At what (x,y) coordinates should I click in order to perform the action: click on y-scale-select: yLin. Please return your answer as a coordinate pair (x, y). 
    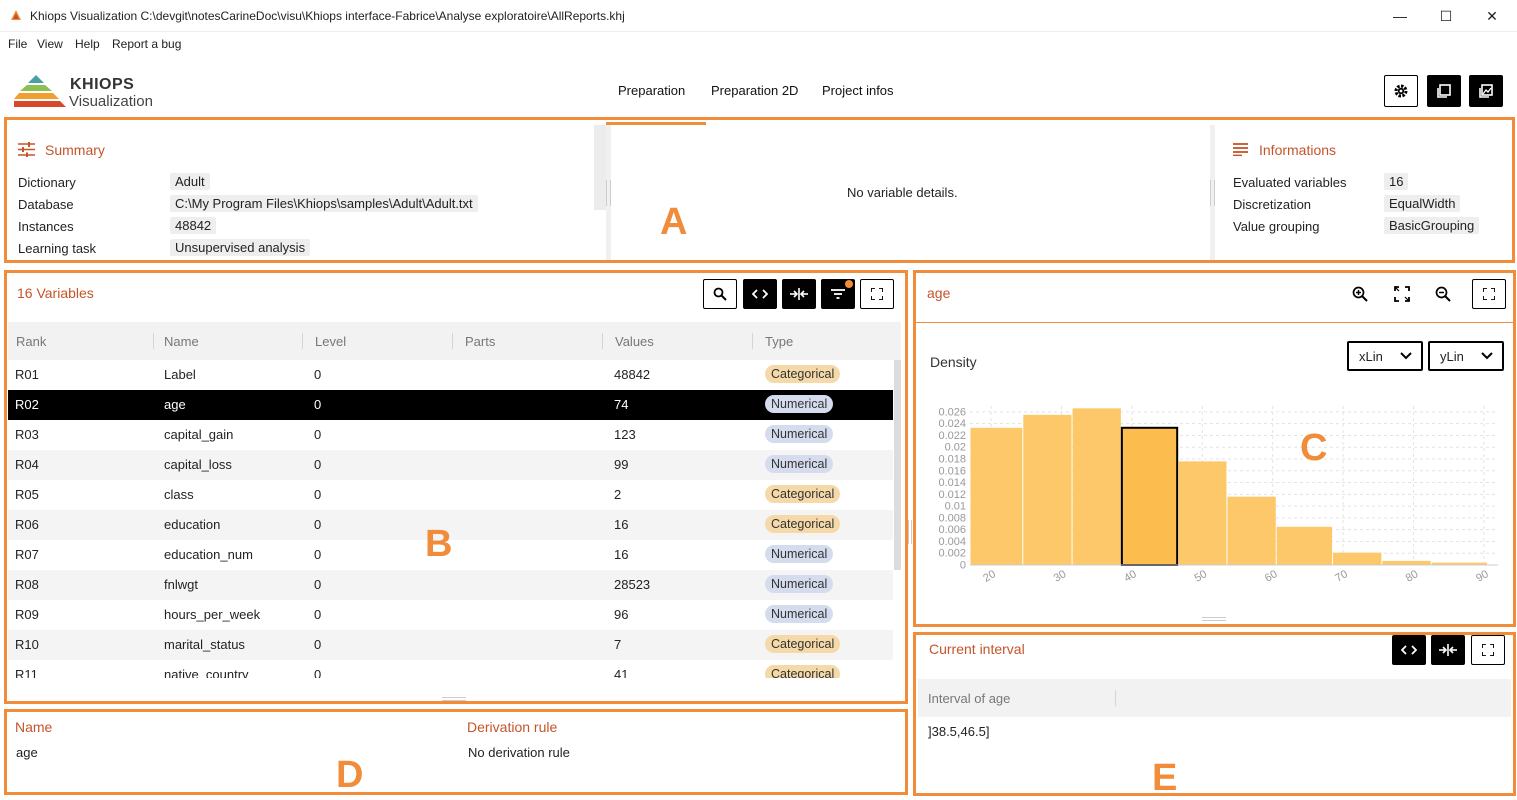
    Looking at the image, I should click on (1466, 356).